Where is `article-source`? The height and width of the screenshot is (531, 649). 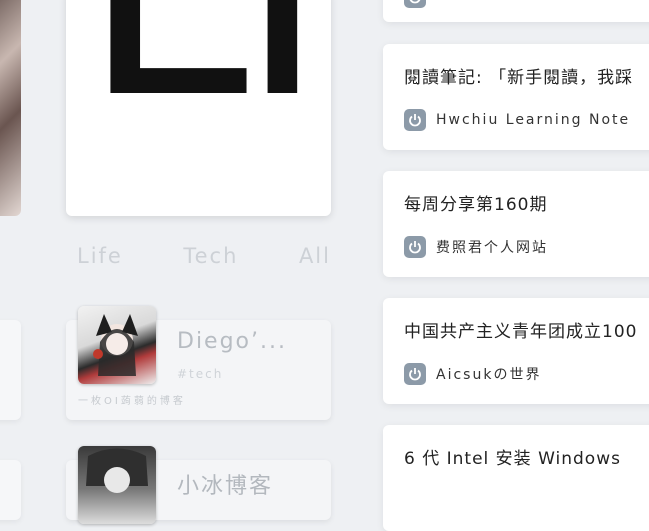
article-source is located at coordinates (415, 4).